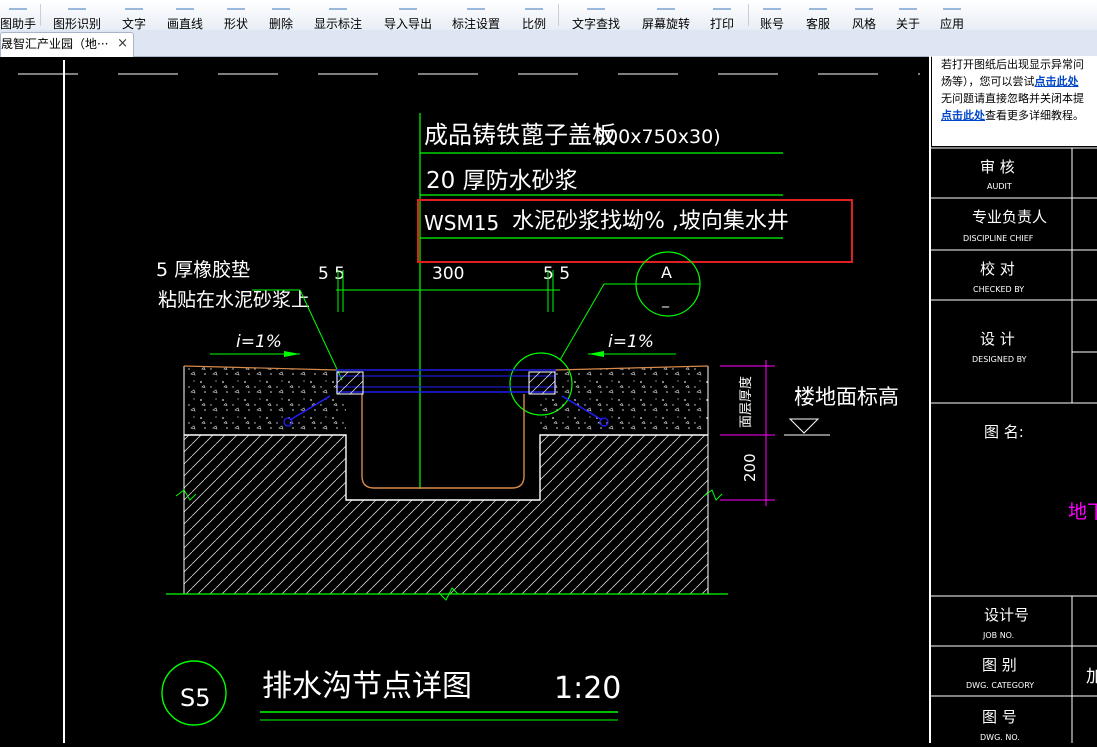 The width and height of the screenshot is (1097, 747). Describe the element at coordinates (1004, 432) in the screenshot. I see `drawing-name-label: 图 名:` at that location.